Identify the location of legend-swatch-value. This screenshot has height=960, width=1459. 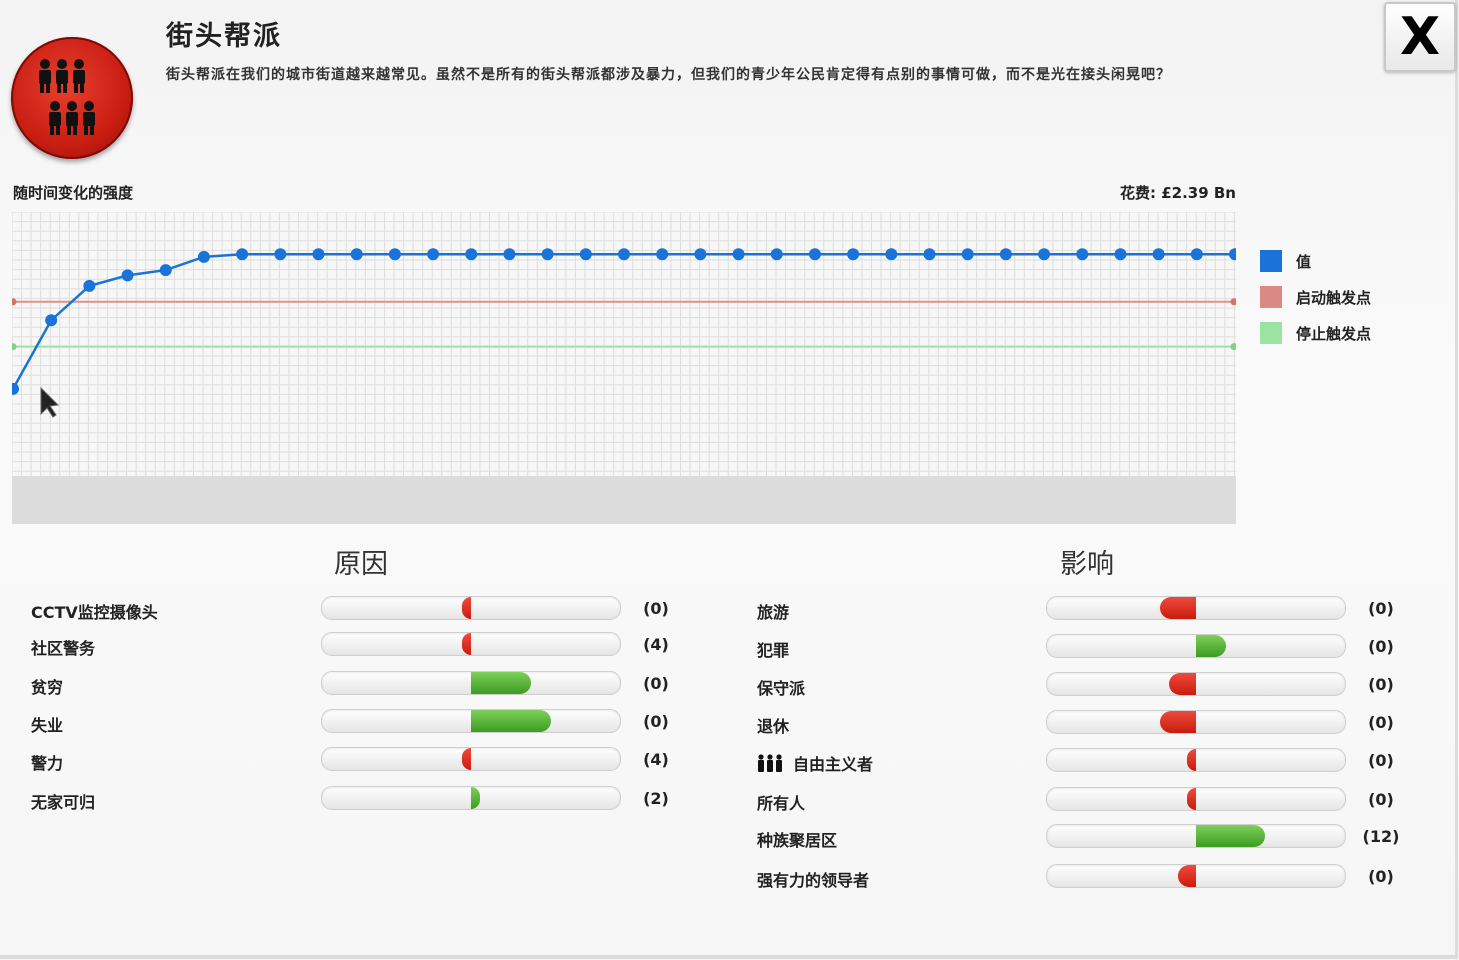
(1271, 261).